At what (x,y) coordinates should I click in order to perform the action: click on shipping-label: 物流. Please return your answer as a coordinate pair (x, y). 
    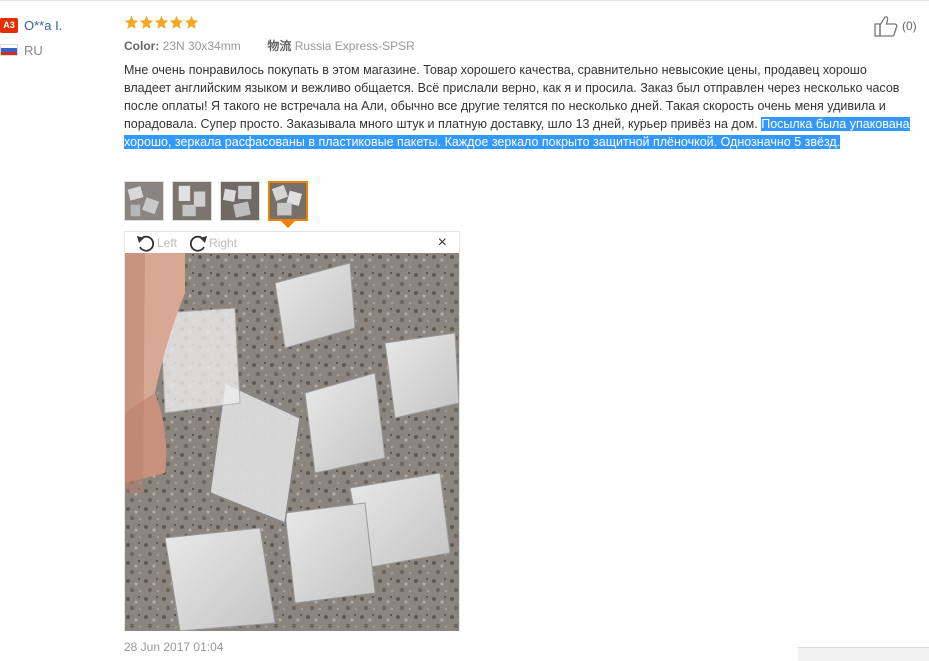
    Looking at the image, I should click on (279, 46).